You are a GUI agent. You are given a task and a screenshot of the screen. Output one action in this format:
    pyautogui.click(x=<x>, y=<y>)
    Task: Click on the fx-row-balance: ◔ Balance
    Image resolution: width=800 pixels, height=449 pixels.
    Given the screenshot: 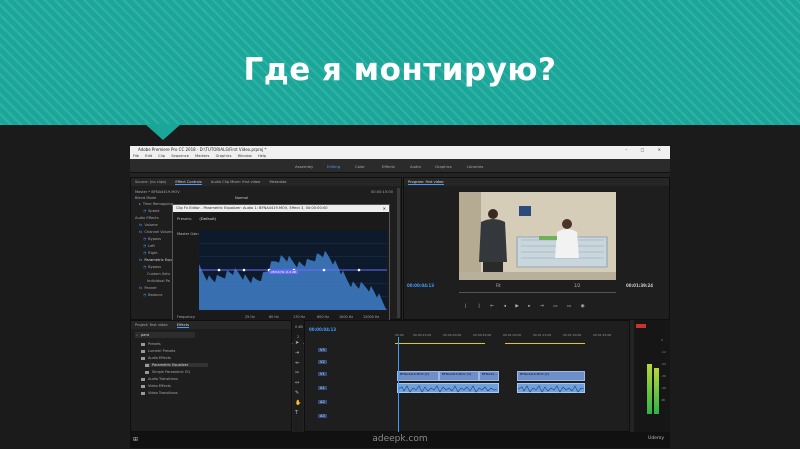 What is the action you would take?
    pyautogui.click(x=152, y=295)
    